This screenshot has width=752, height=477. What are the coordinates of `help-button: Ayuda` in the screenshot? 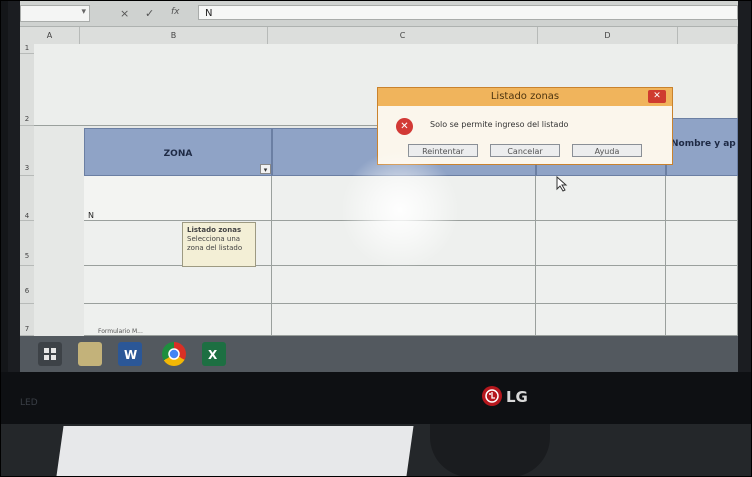 It's located at (607, 150).